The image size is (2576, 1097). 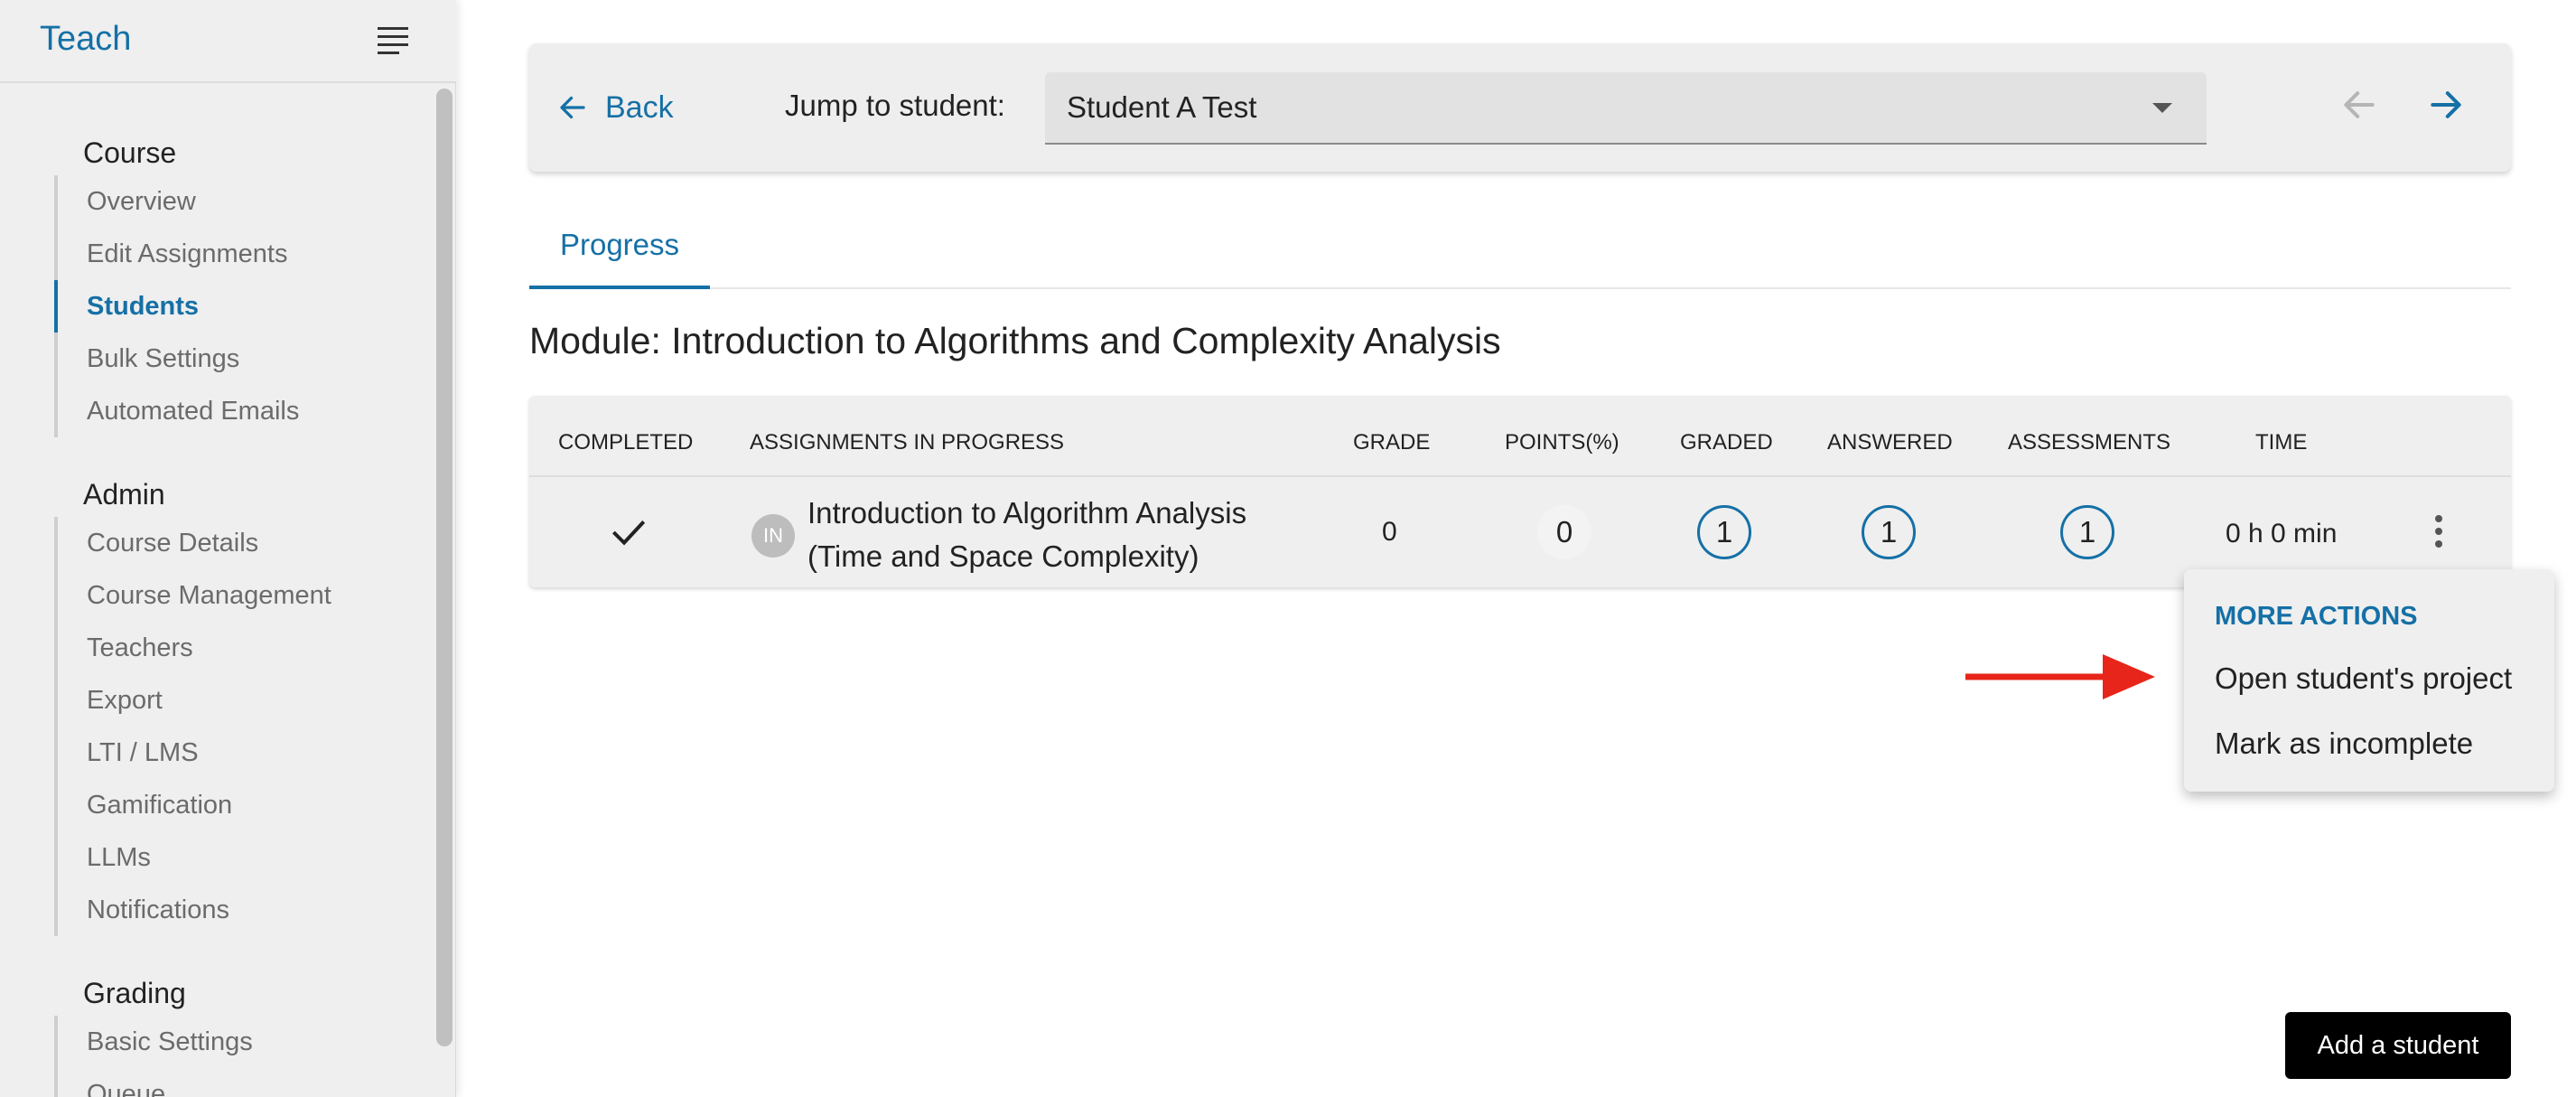 What do you see at coordinates (626, 442) in the screenshot?
I see `header-completed: Completed` at bounding box center [626, 442].